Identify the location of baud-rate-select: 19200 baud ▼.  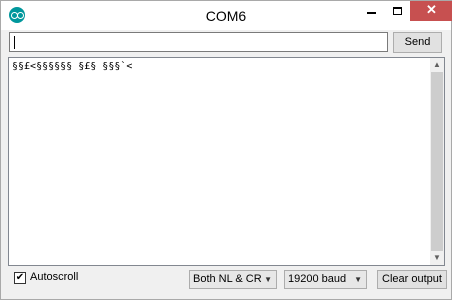
(325, 279).